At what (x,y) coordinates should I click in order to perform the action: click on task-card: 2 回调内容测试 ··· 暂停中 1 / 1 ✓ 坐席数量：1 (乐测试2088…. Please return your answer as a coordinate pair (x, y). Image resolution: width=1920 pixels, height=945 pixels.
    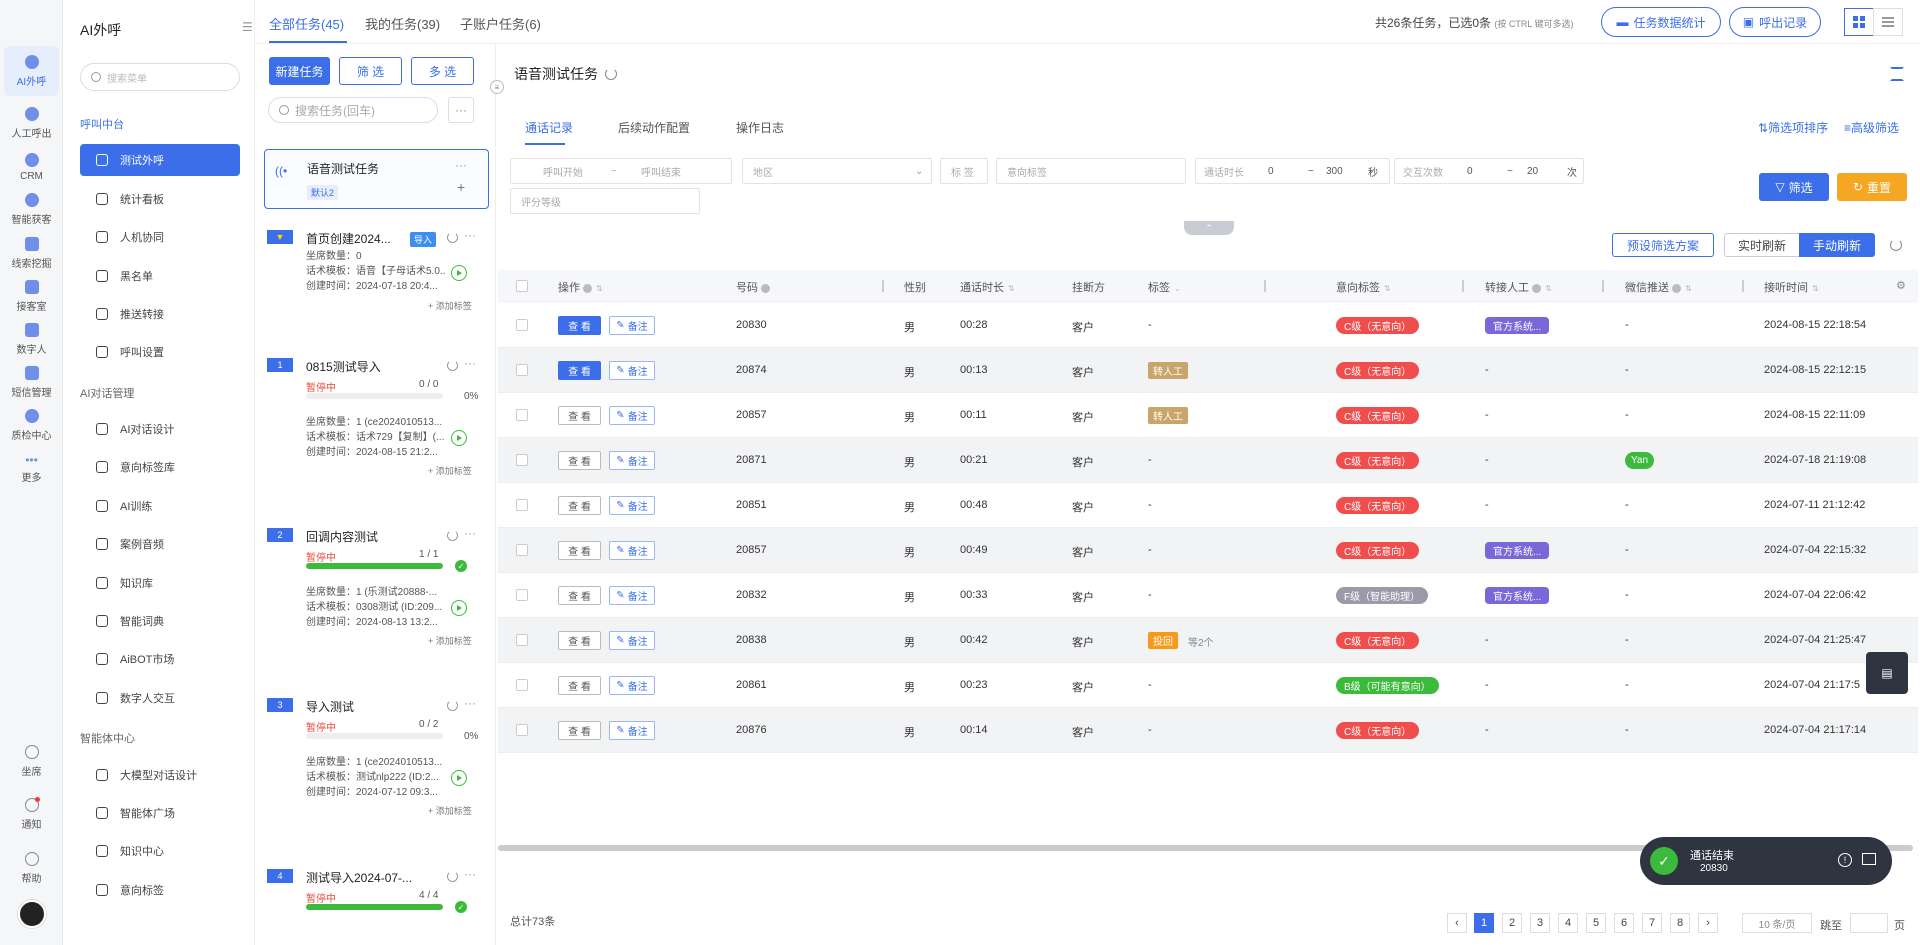
    Looking at the image, I should click on (376, 602).